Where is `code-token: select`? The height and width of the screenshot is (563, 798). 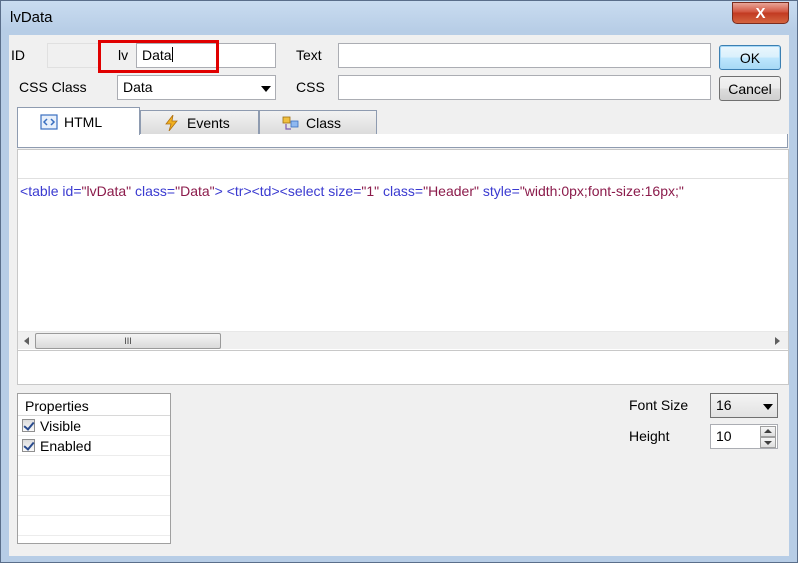
code-token: select is located at coordinates (306, 191).